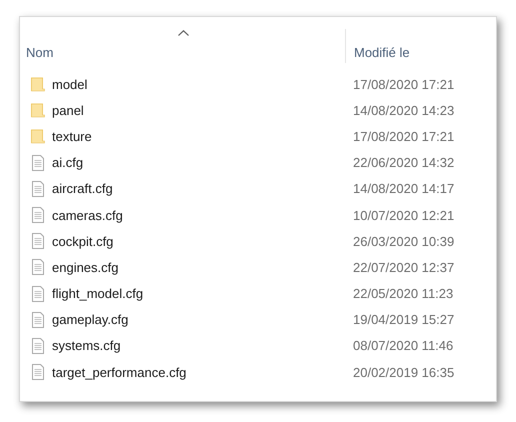 The image size is (516, 422). Describe the element at coordinates (72, 136) in the screenshot. I see `file-name: texture` at that location.